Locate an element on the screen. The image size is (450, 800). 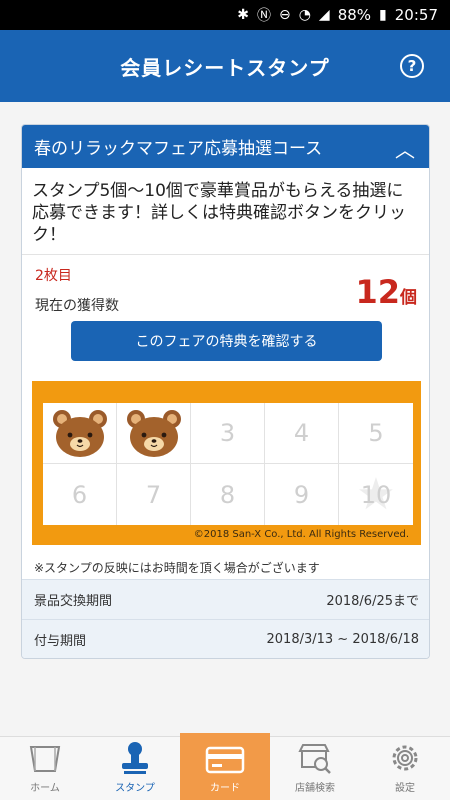
stamp-cell-8: 8 is located at coordinates (228, 494).